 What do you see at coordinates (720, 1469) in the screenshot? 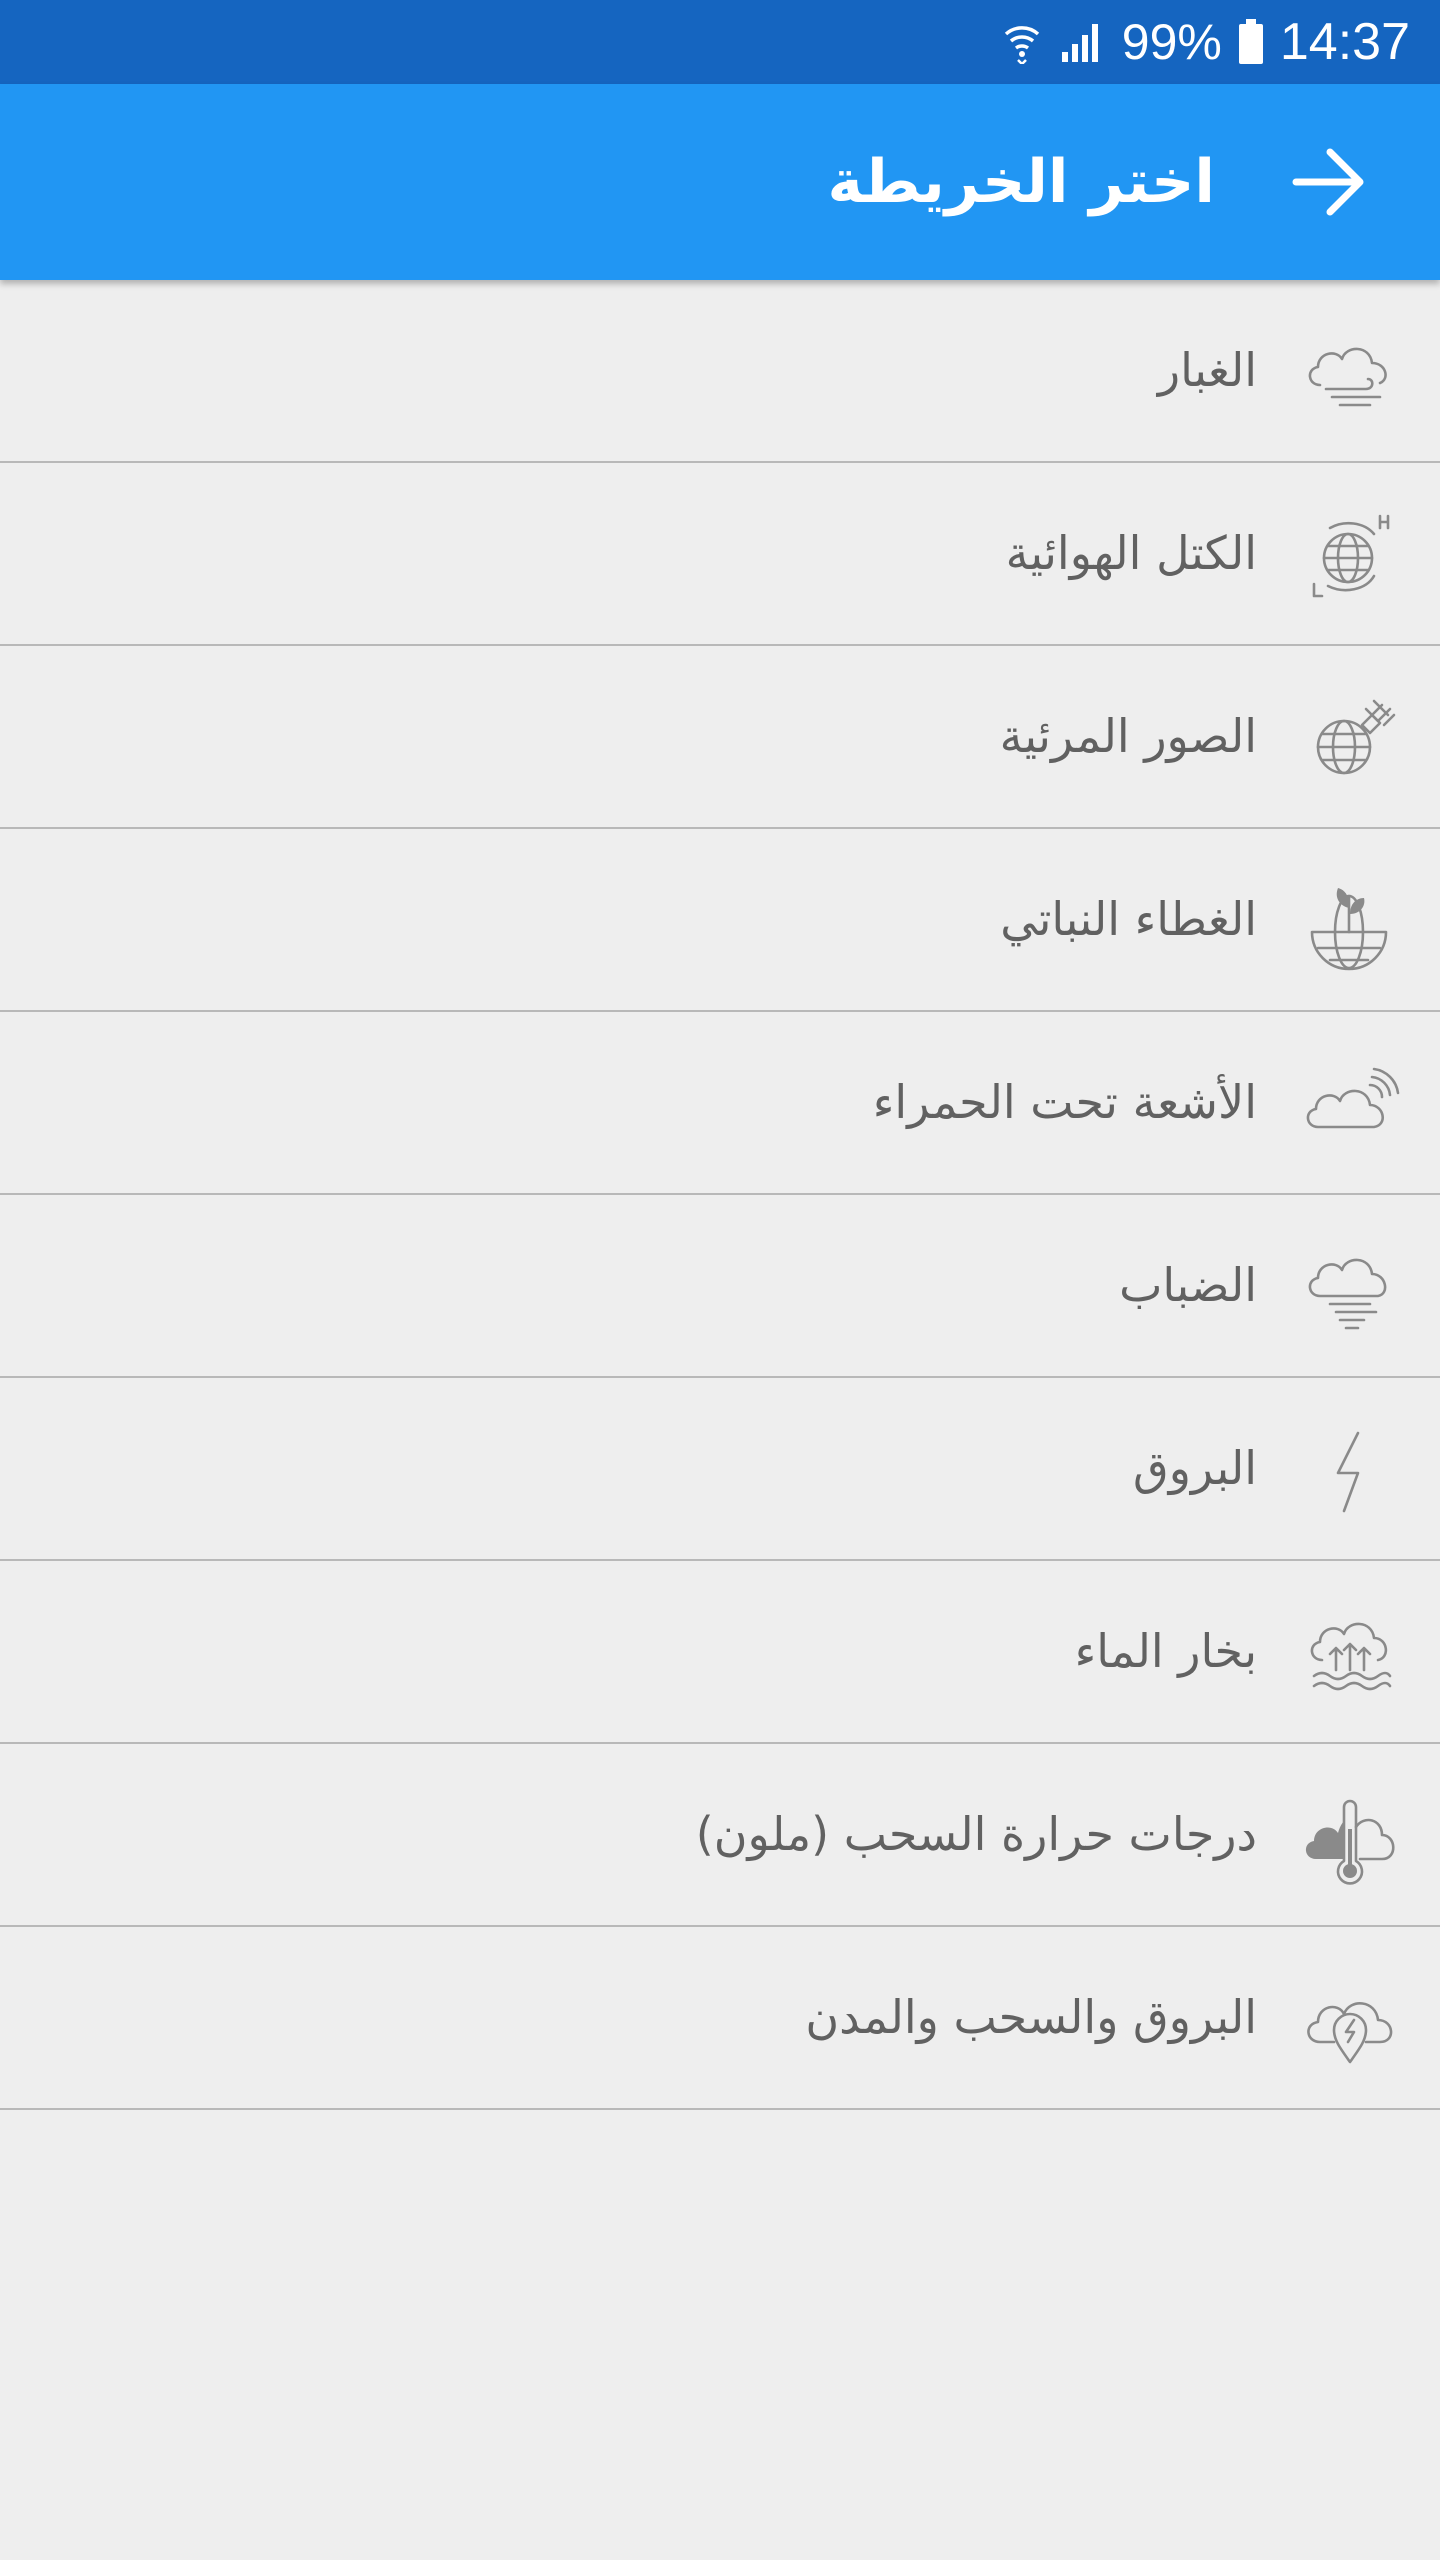
I see `list-item-lightning: البروق` at bounding box center [720, 1469].